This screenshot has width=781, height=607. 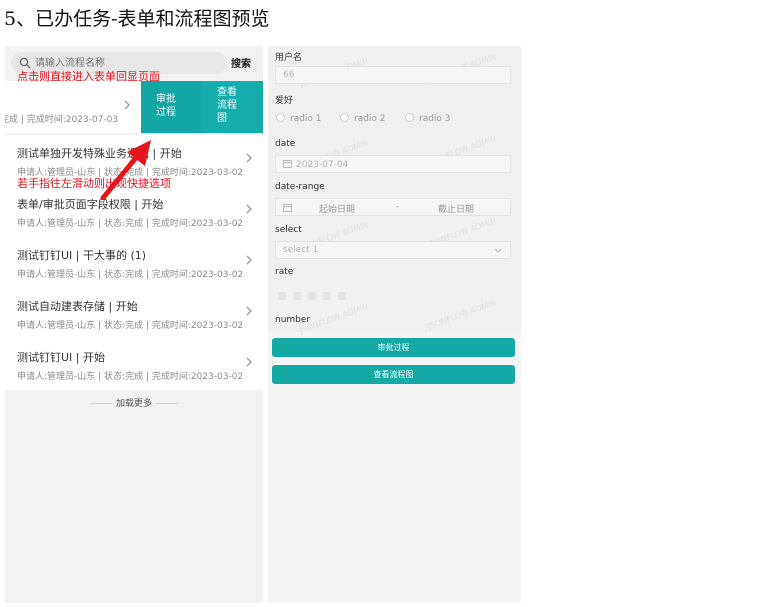 What do you see at coordinates (498, 250) in the screenshot?
I see `chevron-down-icon` at bounding box center [498, 250].